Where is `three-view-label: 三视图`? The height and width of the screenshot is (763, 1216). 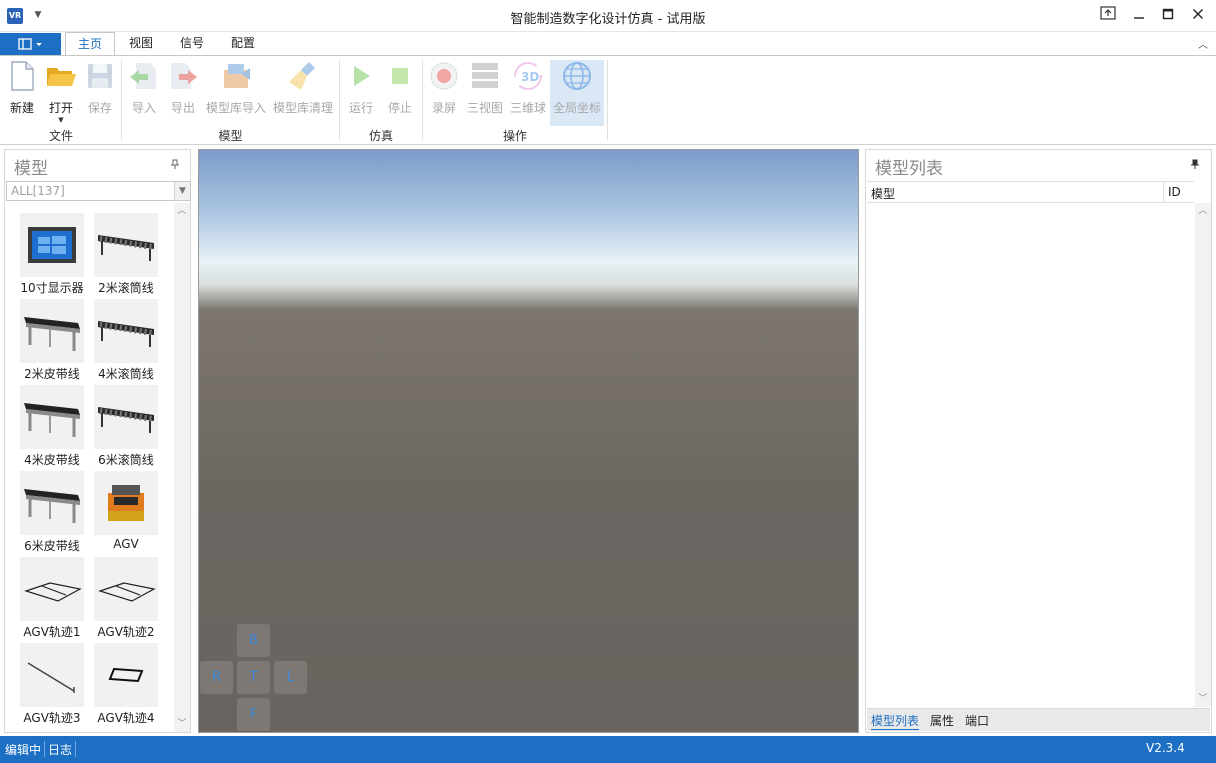 three-view-label: 三视图 is located at coordinates (484, 108).